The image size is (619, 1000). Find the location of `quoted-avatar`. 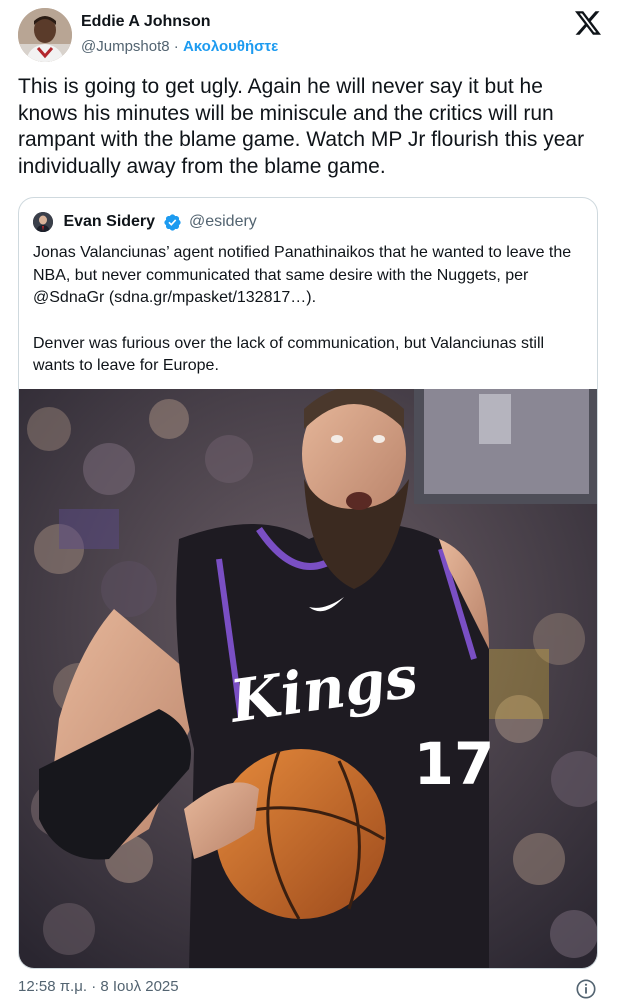

quoted-avatar is located at coordinates (43, 222).